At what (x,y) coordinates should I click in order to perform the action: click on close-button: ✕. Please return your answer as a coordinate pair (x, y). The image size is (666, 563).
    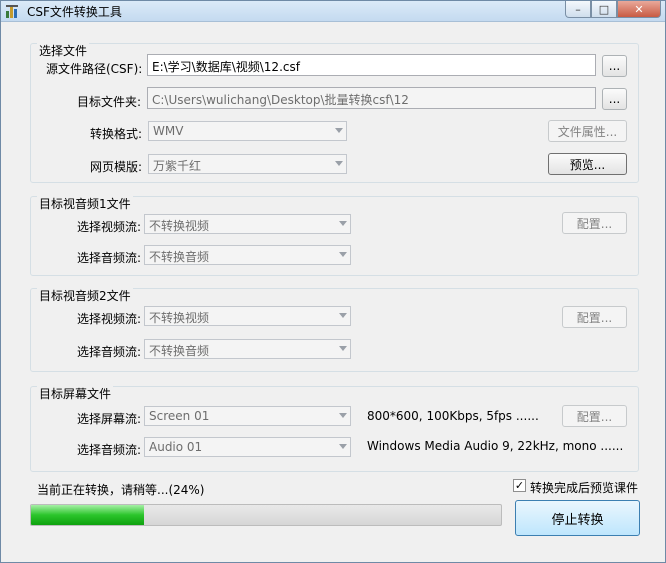
    Looking at the image, I should click on (639, 9).